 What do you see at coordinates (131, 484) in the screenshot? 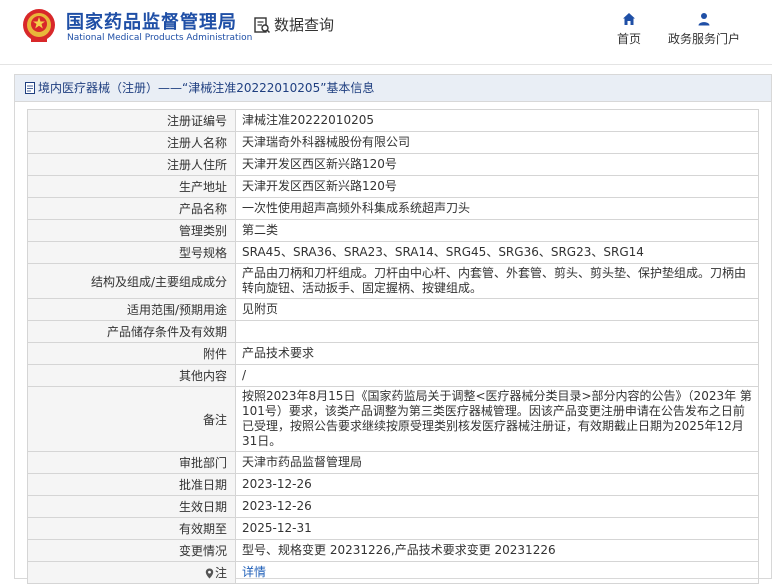
I see `row-label: 批准日期` at bounding box center [131, 484].